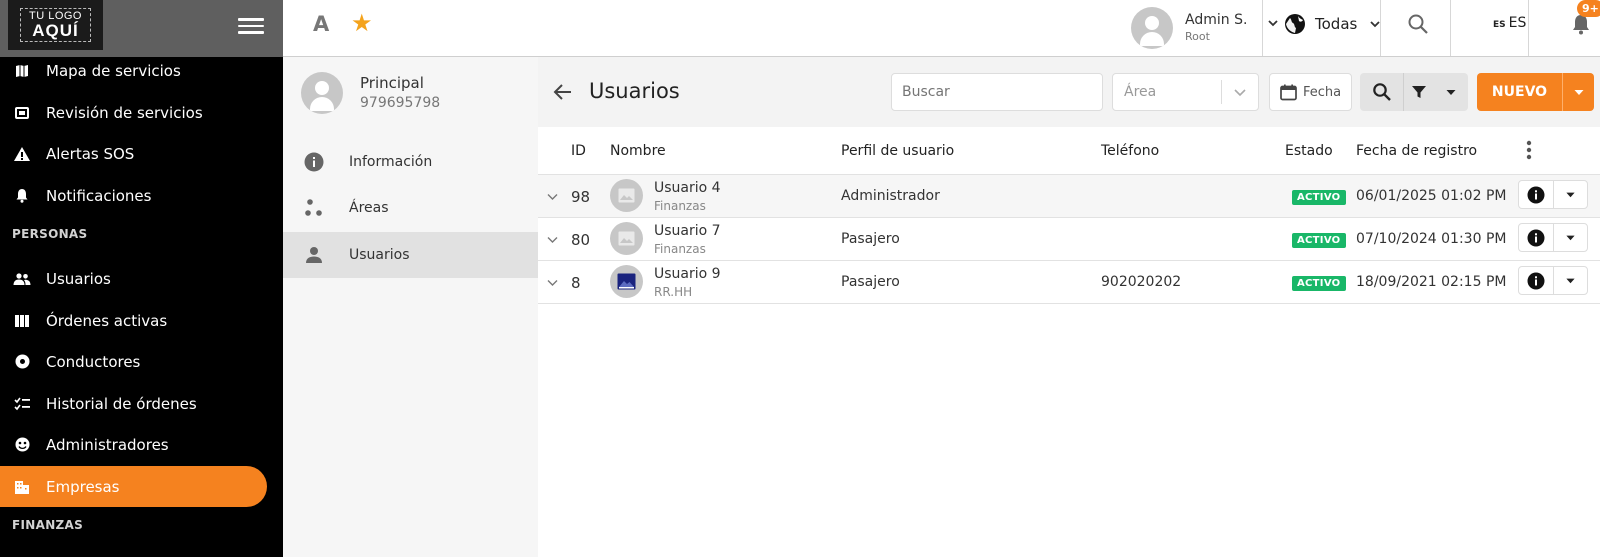 This screenshot has width=1600, height=557. I want to click on sidebar-item-label: Administradores, so click(107, 444).